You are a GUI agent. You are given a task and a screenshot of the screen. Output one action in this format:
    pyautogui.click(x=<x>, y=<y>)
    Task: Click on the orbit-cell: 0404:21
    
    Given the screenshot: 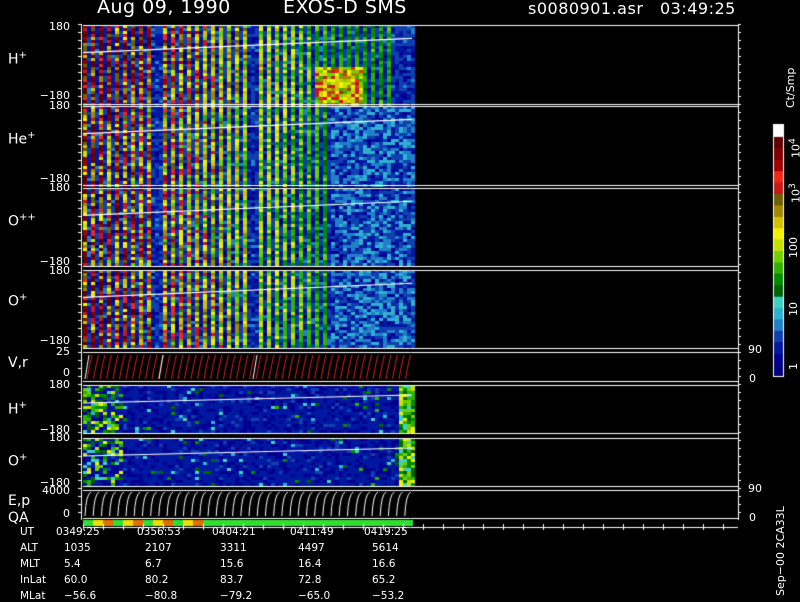 What is the action you would take?
    pyautogui.click(x=234, y=532)
    